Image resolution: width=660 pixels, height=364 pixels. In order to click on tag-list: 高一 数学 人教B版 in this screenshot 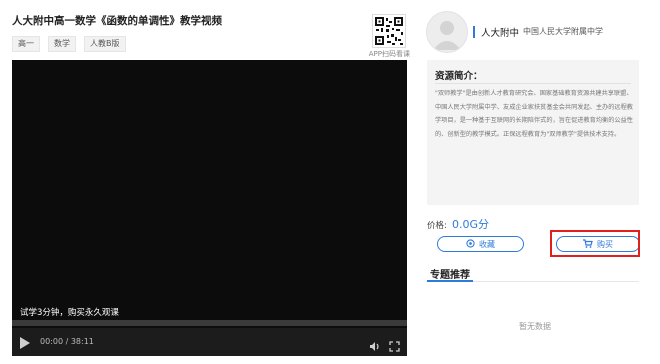, I will do `click(69, 44)`.